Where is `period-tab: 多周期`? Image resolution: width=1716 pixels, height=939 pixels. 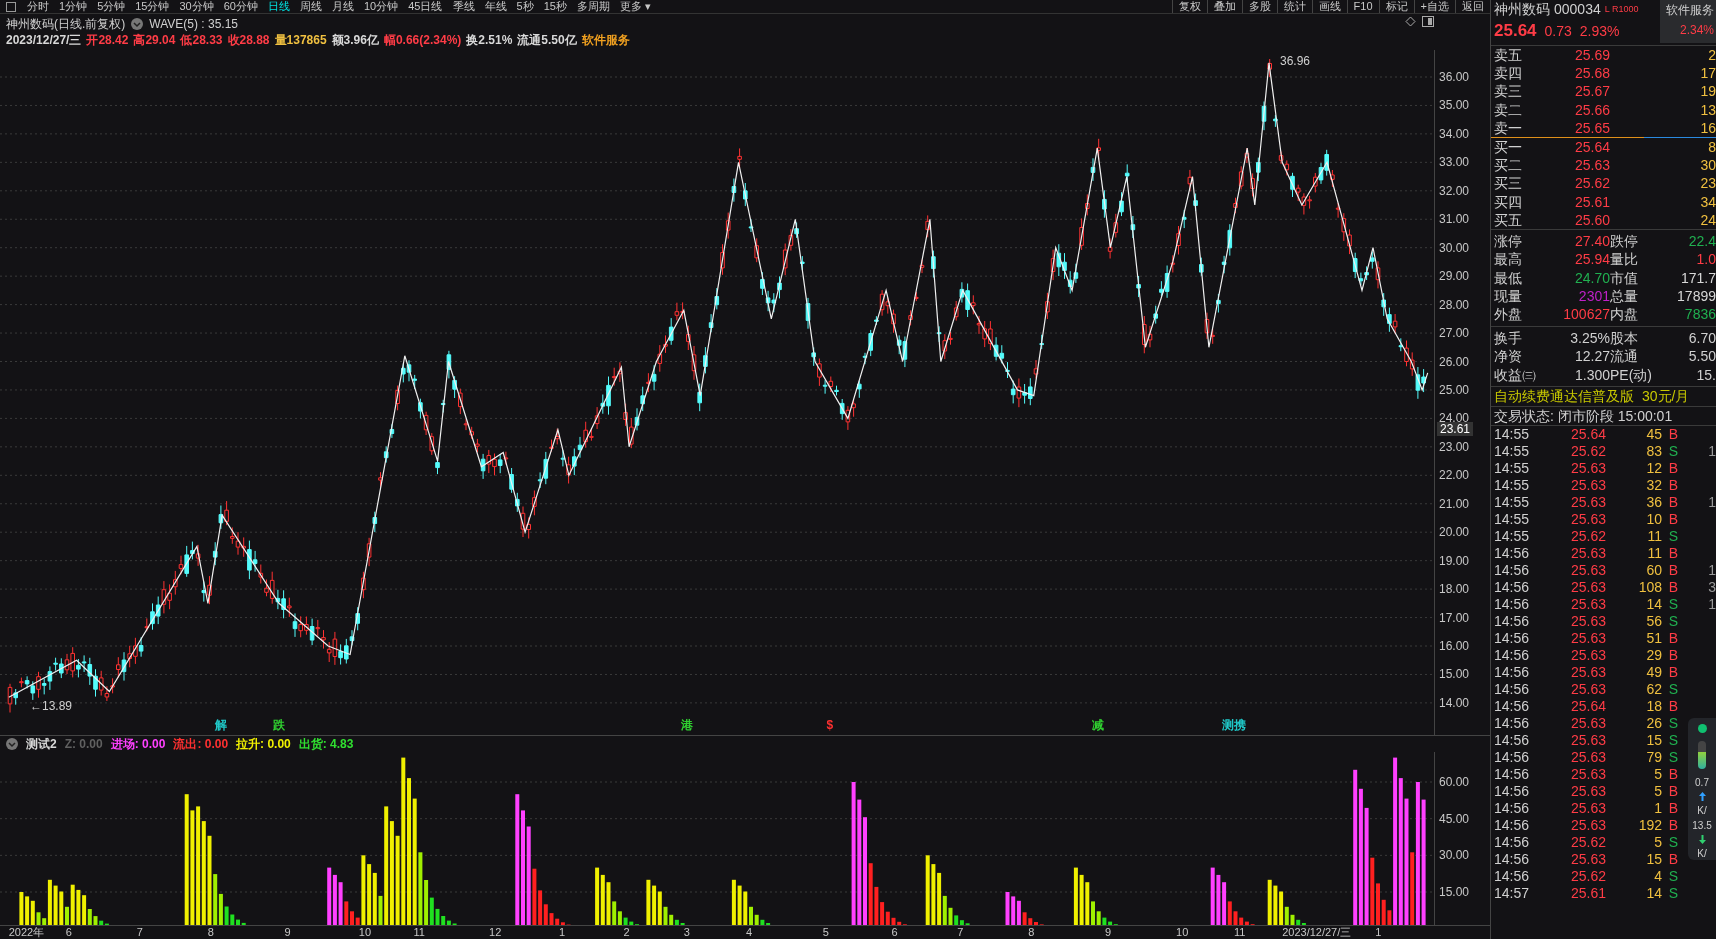 period-tab: 多周期 is located at coordinates (593, 6).